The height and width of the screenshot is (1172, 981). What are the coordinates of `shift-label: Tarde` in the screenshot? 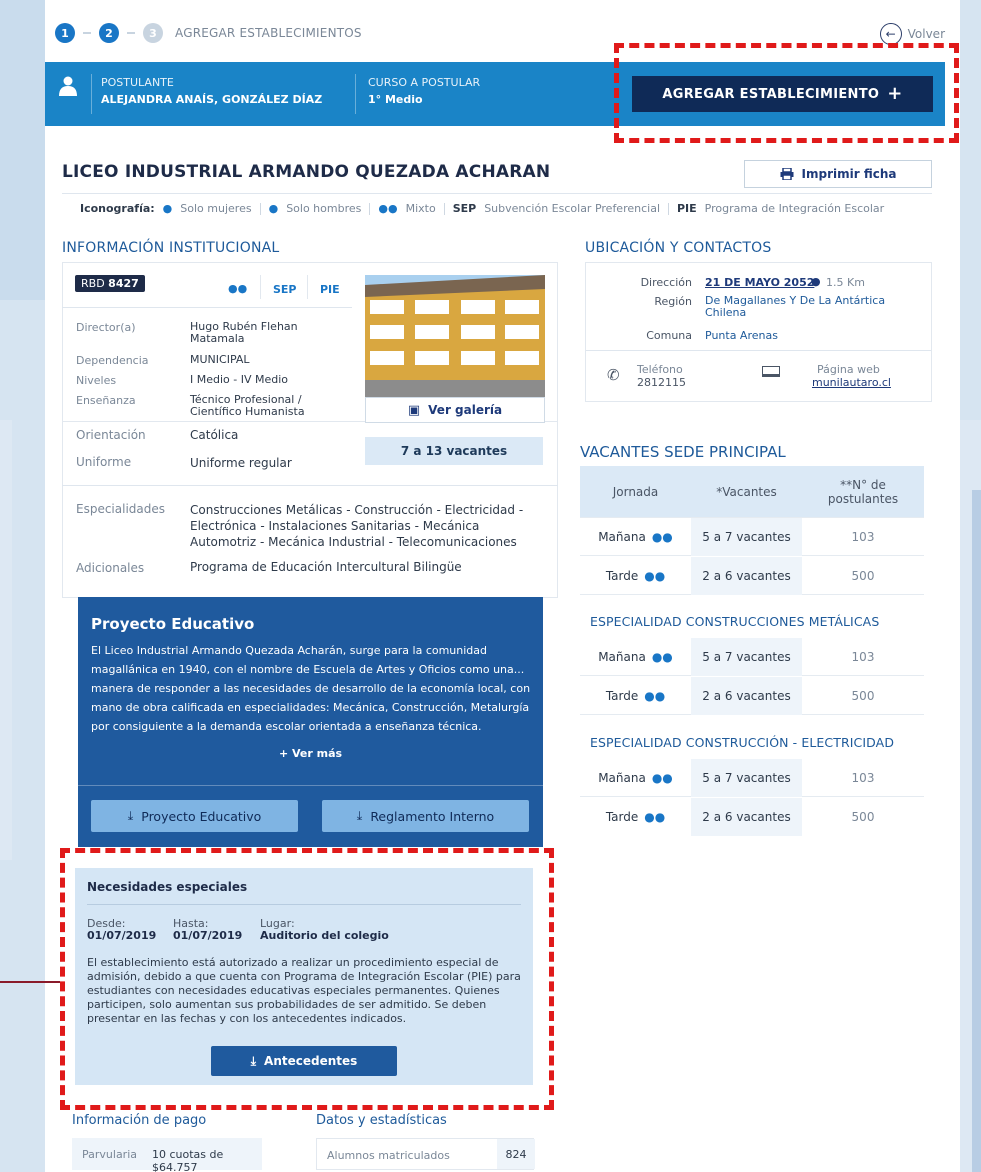 It's located at (622, 696).